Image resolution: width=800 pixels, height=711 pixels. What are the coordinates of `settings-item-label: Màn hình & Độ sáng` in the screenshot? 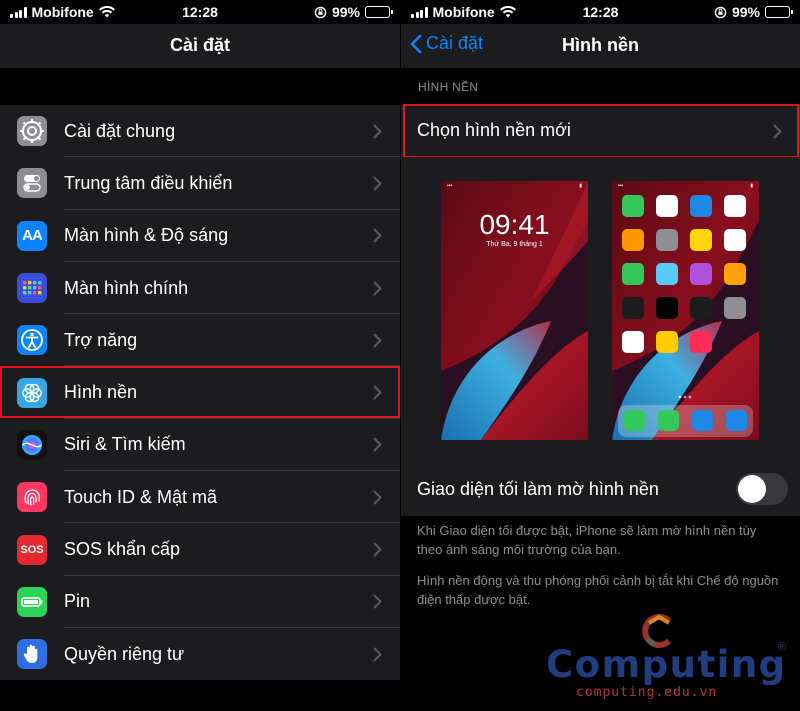 It's located at (146, 235).